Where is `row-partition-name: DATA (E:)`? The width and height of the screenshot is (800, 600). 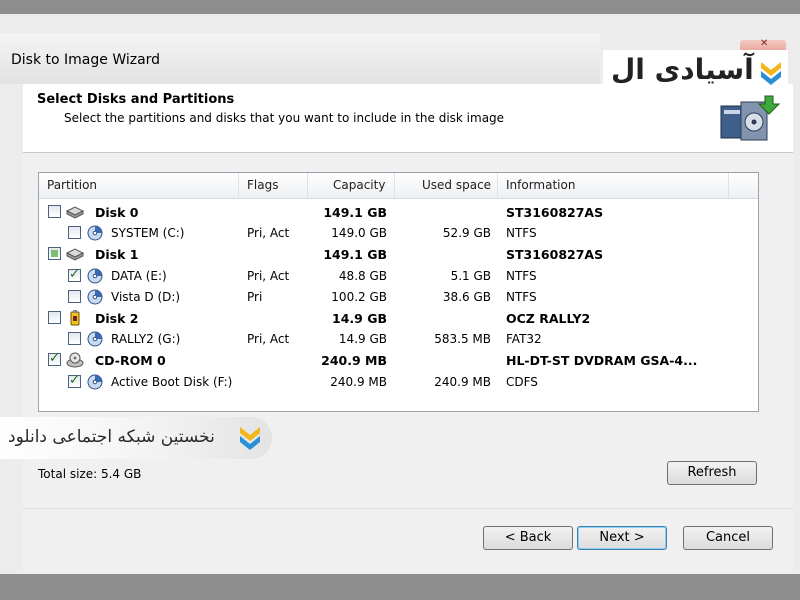
row-partition-name: DATA (E:) is located at coordinates (139, 275).